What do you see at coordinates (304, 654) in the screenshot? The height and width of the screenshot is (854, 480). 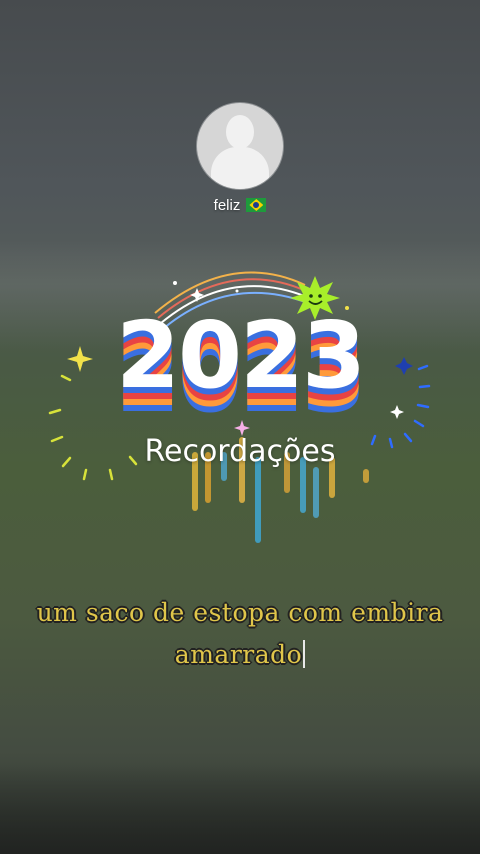 I see `text-cursor` at bounding box center [304, 654].